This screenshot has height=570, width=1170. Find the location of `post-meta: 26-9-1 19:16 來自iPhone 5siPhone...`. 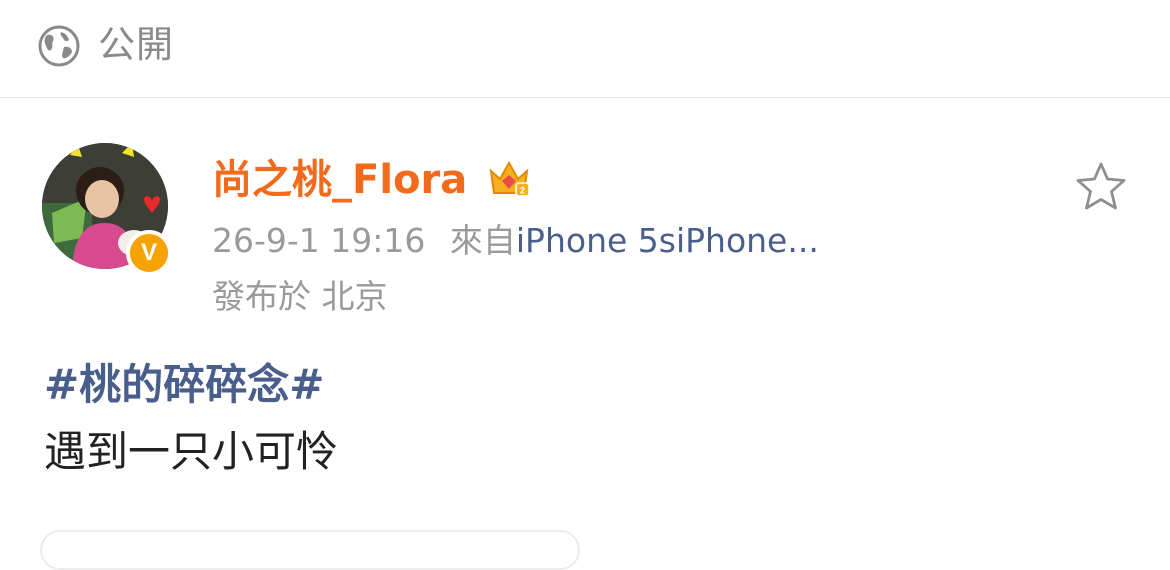

post-meta: 26-9-1 19:16 來自iPhone 5siPhone... is located at coordinates (515, 241).